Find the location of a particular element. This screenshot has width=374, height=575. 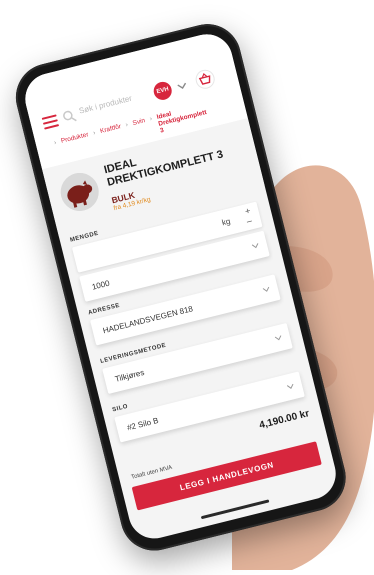

delivery-value: Tilkjøres is located at coordinates (130, 375).